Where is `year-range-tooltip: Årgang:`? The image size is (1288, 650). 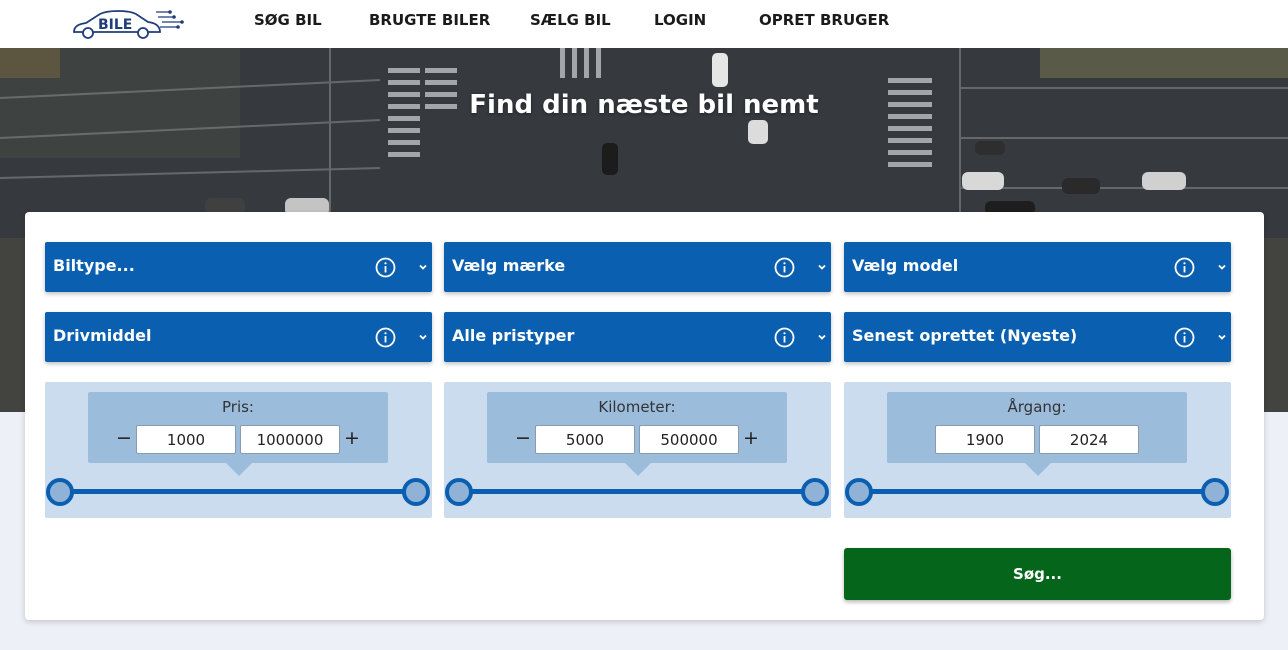 year-range-tooltip: Årgang: is located at coordinates (1037, 427).